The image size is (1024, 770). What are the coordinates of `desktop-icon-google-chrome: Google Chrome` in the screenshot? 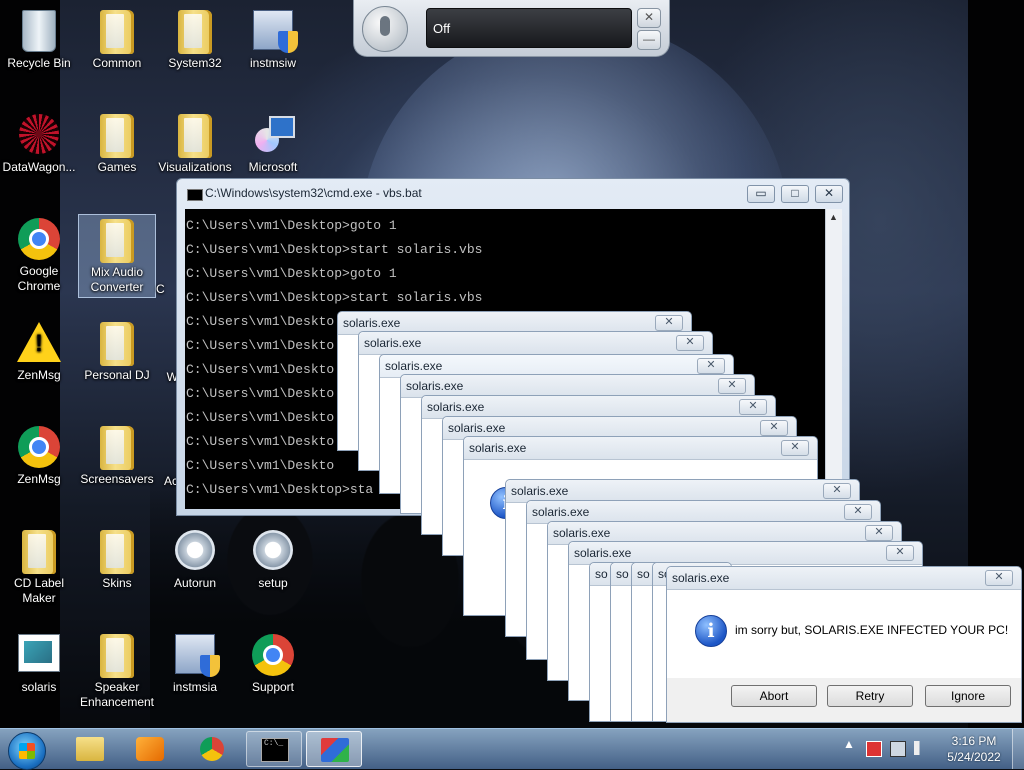 It's located at (39, 256).